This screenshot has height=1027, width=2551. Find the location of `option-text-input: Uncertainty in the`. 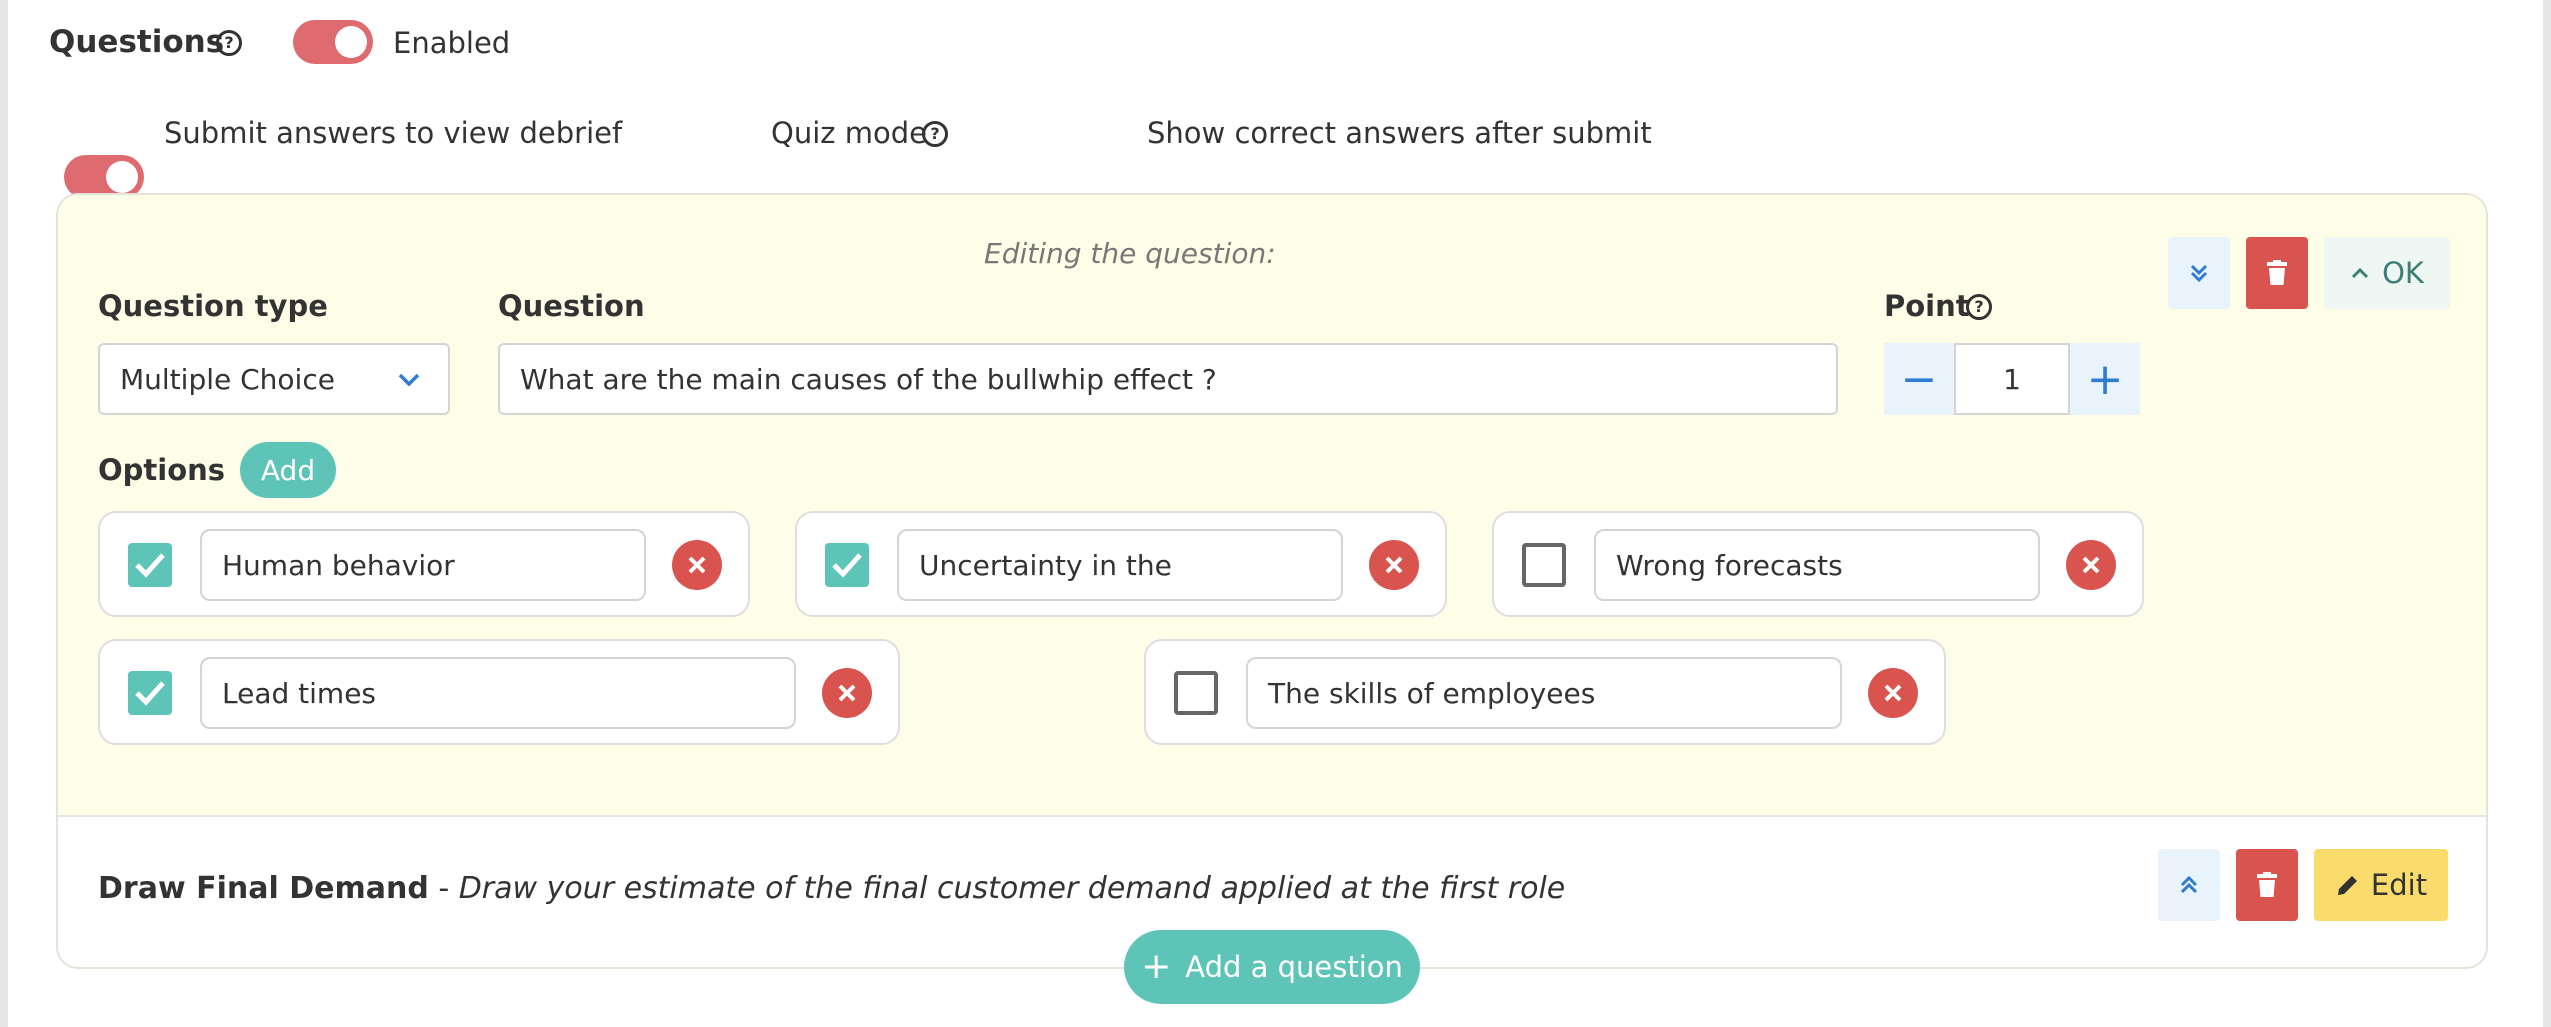

option-text-input: Uncertainty in the is located at coordinates (1120, 565).